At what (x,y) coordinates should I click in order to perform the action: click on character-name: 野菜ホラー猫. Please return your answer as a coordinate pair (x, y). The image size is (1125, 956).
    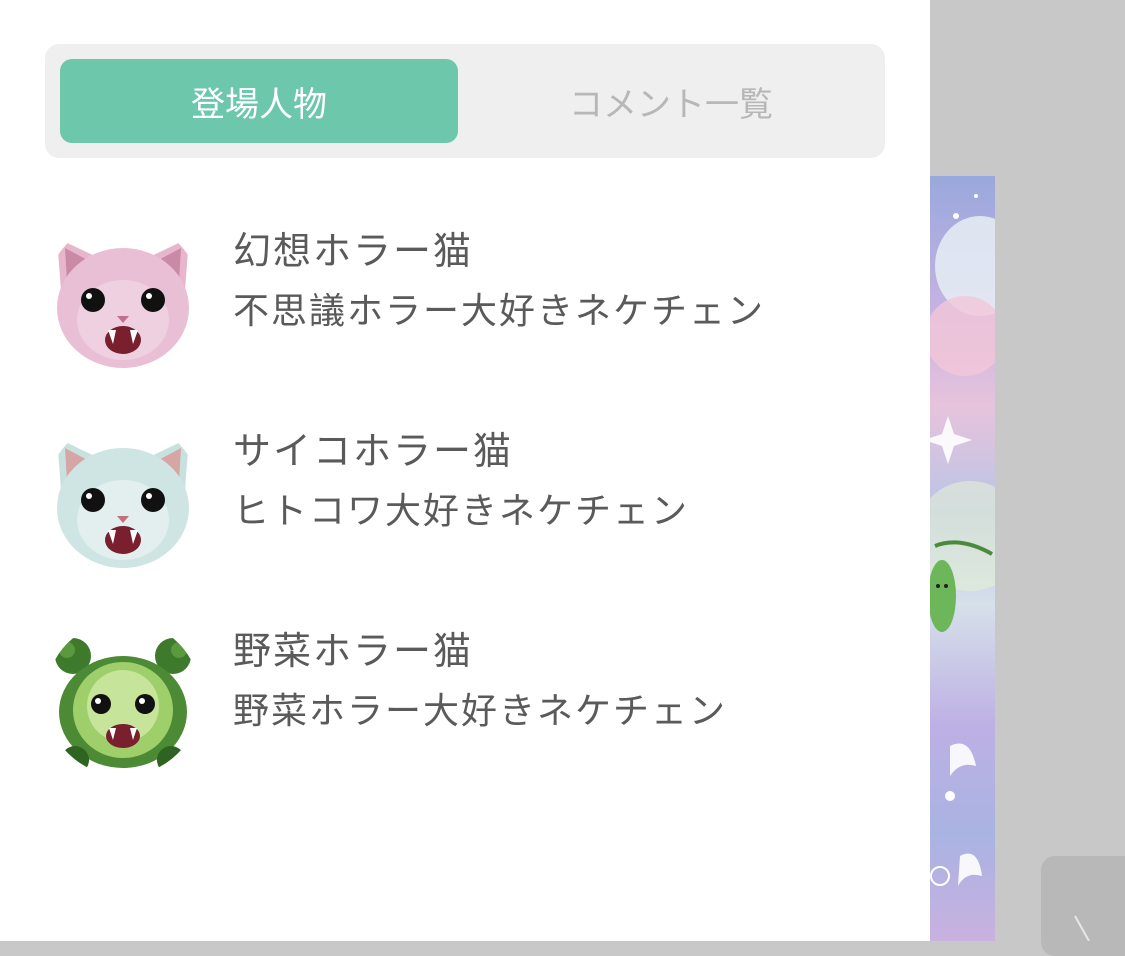
    Looking at the image, I should click on (353, 651).